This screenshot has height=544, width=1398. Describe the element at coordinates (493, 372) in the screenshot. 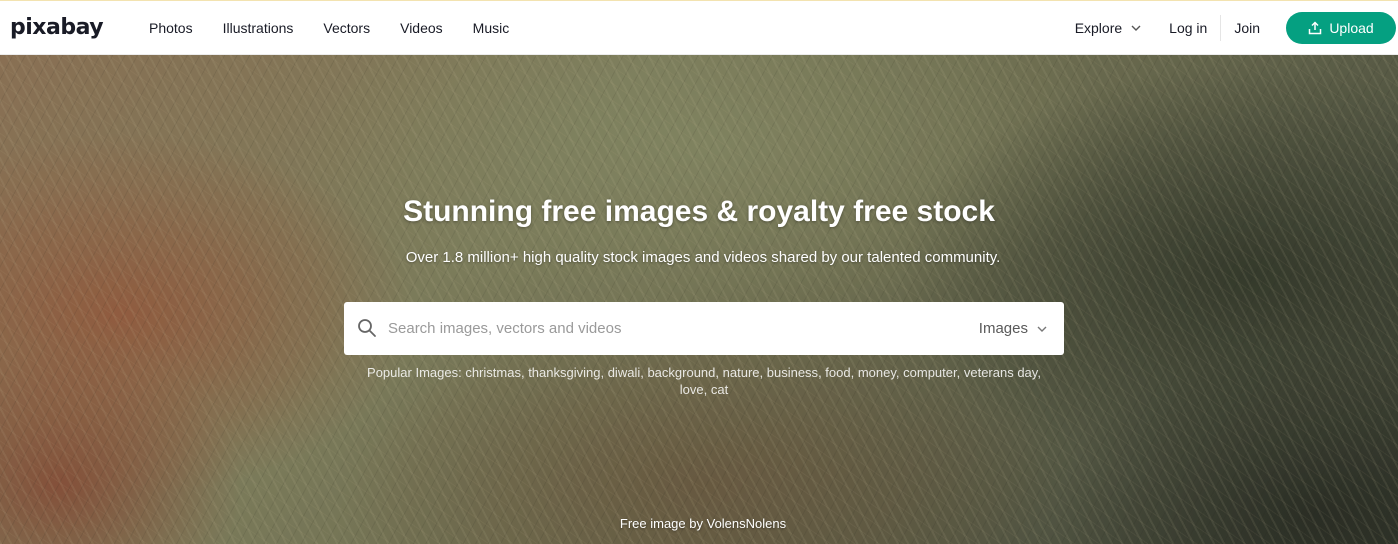

I see `popular-tag: christmas` at that location.